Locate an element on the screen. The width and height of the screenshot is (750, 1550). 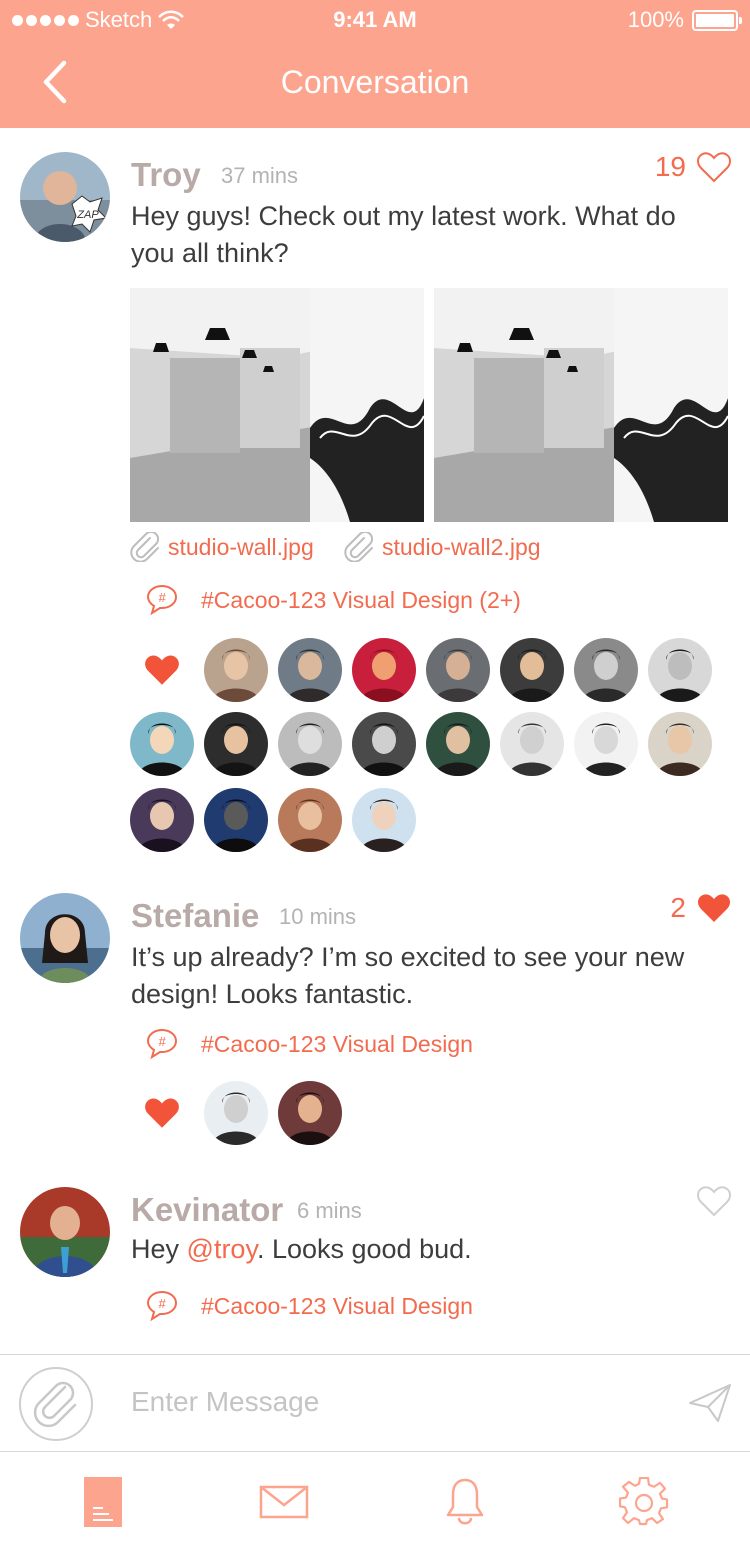
avatar: ZAP is located at coordinates (65, 197).